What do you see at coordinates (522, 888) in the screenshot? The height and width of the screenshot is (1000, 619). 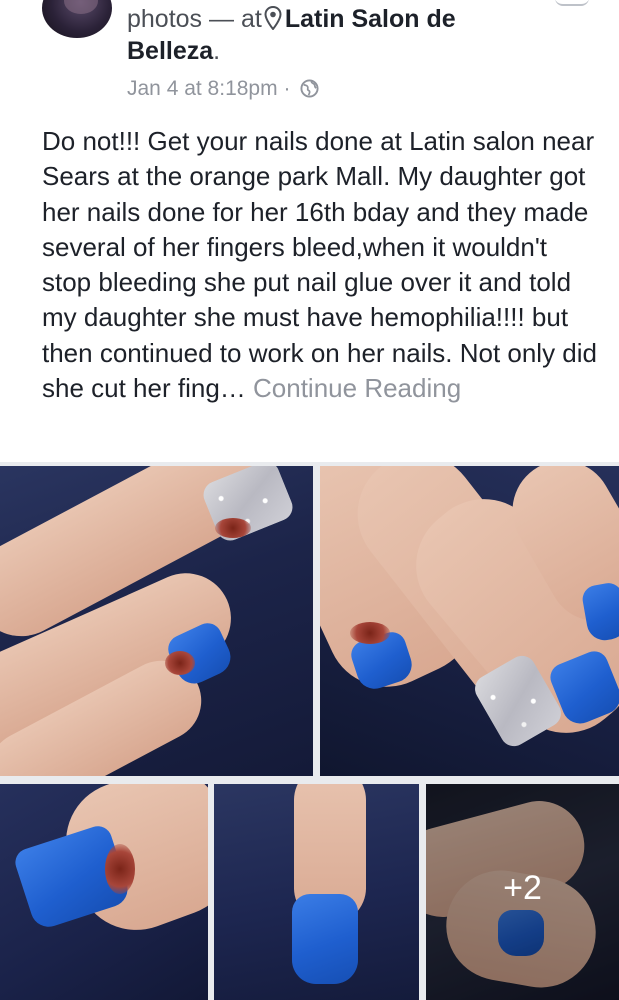 I see `more-photos-count: +2` at bounding box center [522, 888].